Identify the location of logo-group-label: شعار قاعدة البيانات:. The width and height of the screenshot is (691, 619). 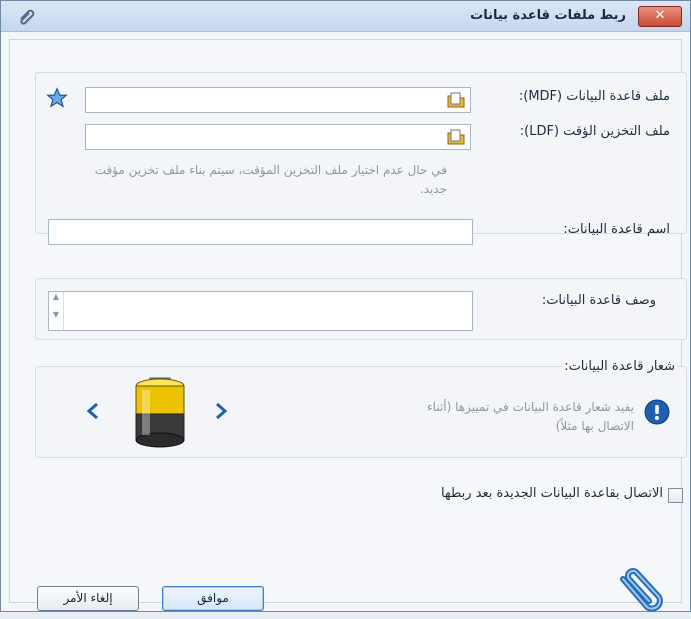
(619, 366).